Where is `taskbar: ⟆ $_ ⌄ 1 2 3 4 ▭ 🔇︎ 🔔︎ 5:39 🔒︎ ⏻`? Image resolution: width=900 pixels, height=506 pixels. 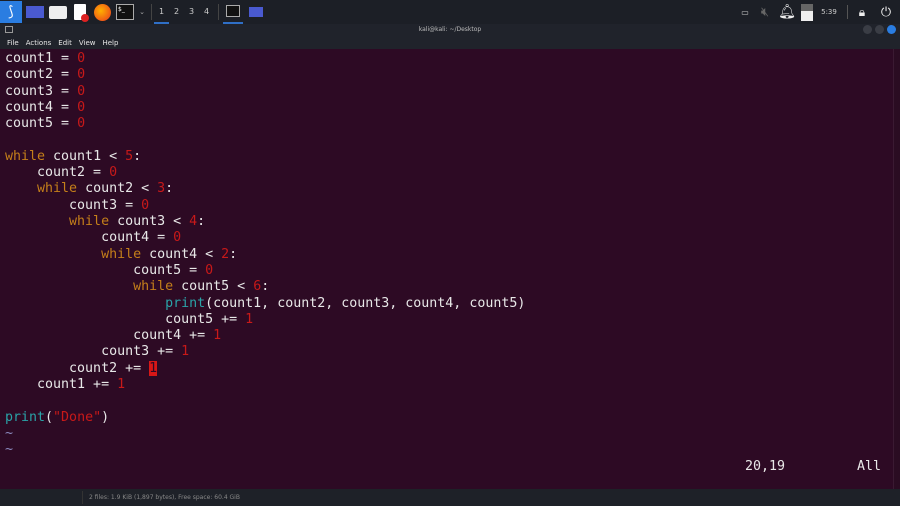
taskbar: ⟆ $_ ⌄ 1 2 3 4 ▭ 🔇︎ 🔔︎ 5:39 🔒︎ ⏻ is located at coordinates (450, 12).